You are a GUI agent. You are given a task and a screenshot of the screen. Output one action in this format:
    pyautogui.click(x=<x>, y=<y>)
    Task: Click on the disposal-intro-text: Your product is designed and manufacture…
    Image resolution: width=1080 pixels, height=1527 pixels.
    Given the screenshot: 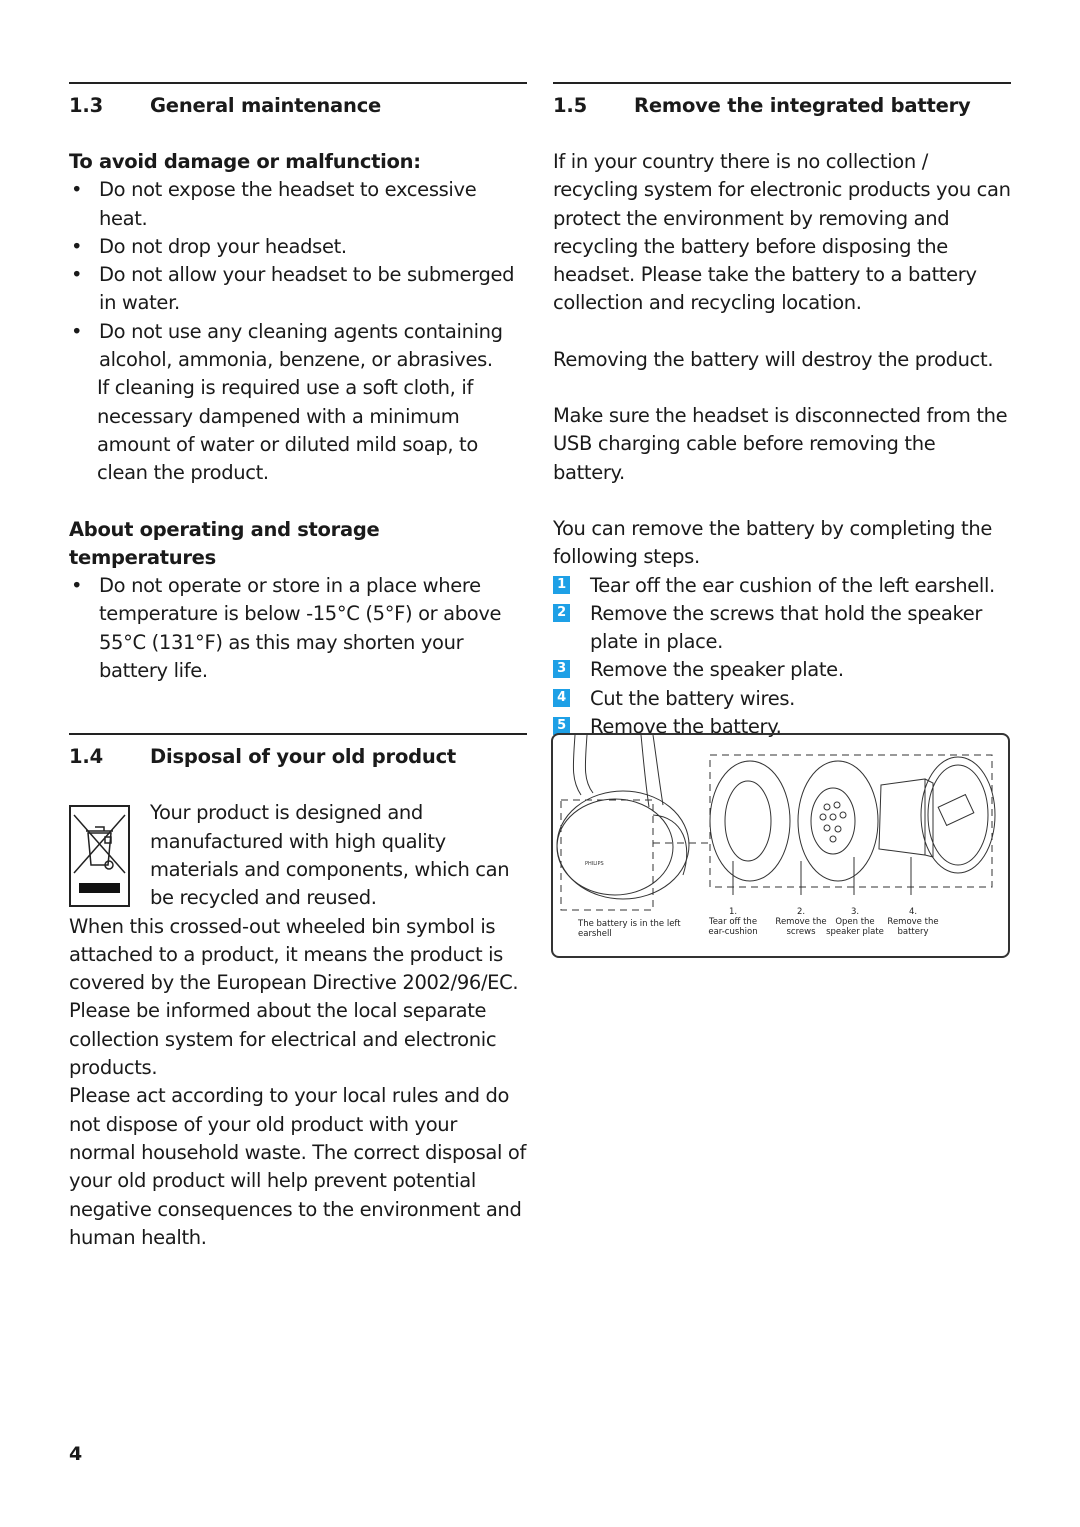 What is the action you would take?
    pyautogui.click(x=330, y=855)
    